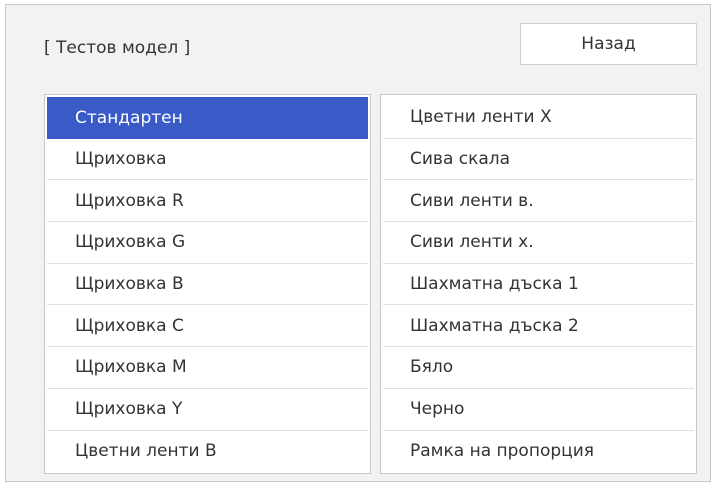 The image size is (720, 488). I want to click on pattern-item-hatch-m: Щриховка M, so click(207, 368).